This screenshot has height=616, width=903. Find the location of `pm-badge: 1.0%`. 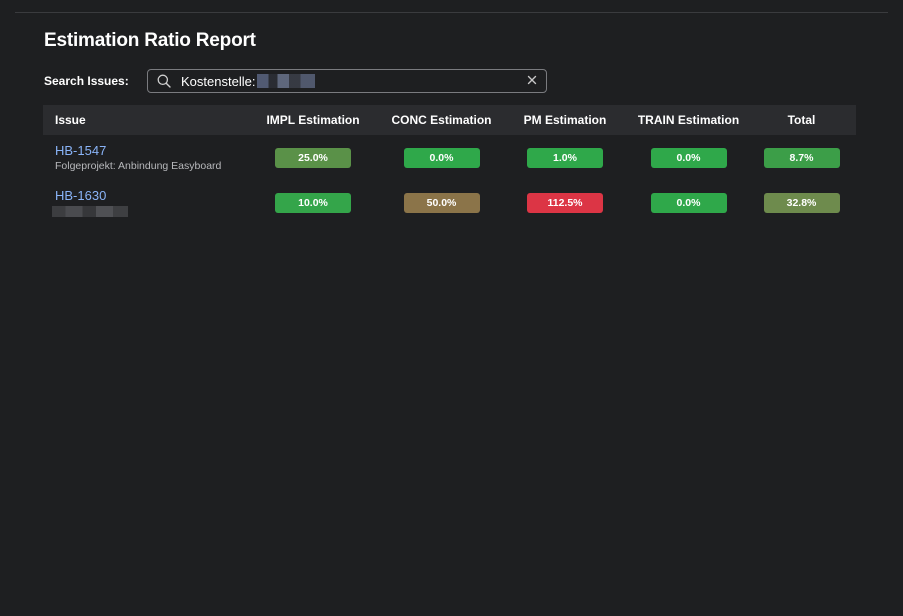

pm-badge: 1.0% is located at coordinates (565, 157).